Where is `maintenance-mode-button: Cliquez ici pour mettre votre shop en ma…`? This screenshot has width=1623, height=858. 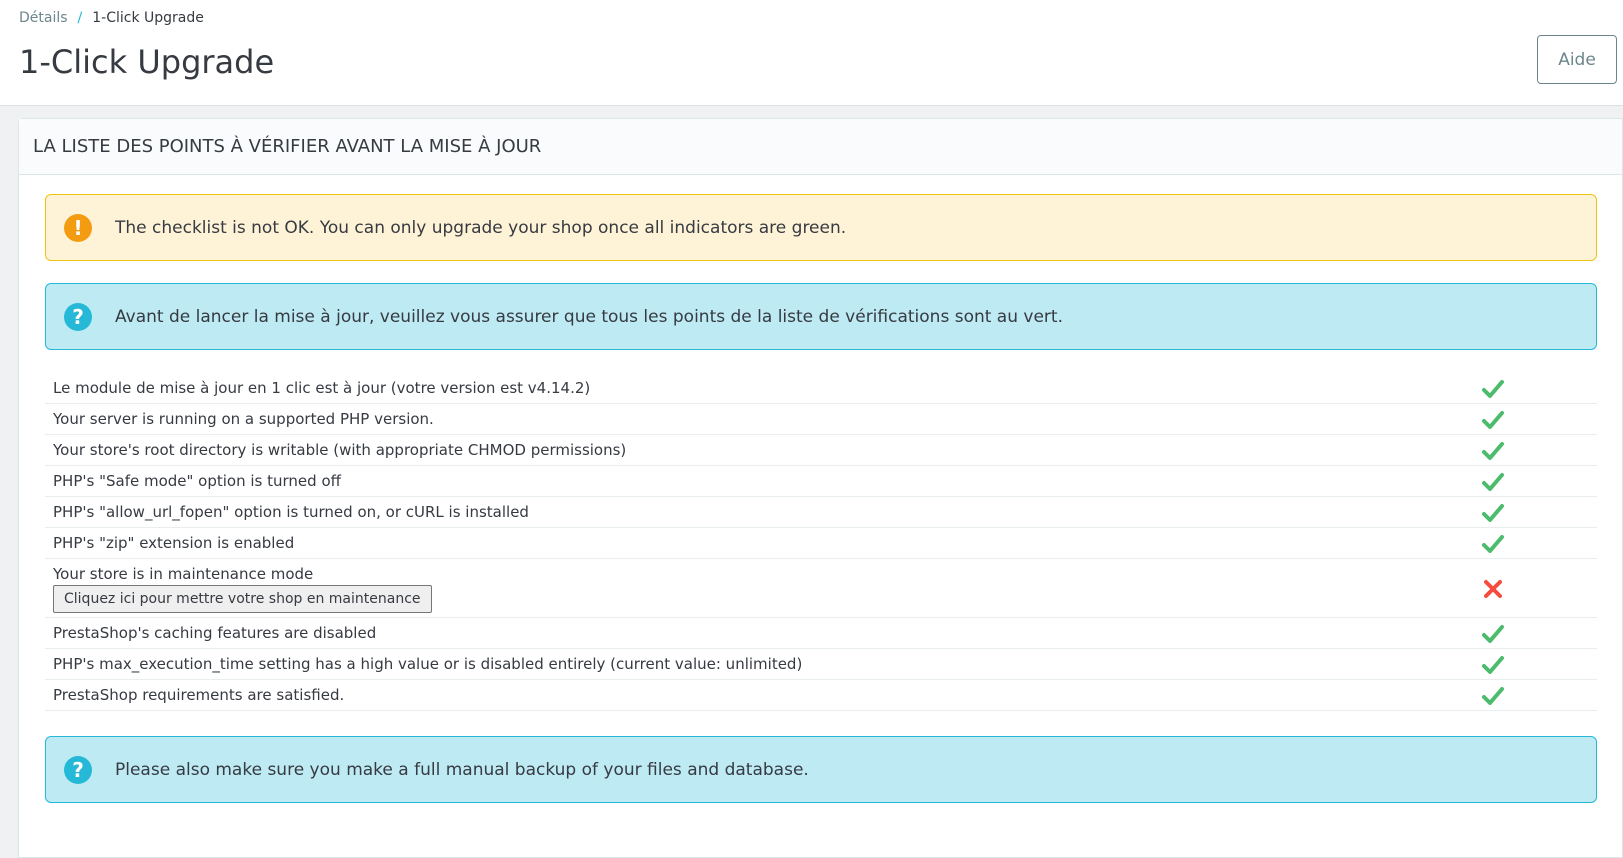
maintenance-mode-button: Cliquez ici pour mettre votre shop en ma… is located at coordinates (242, 599).